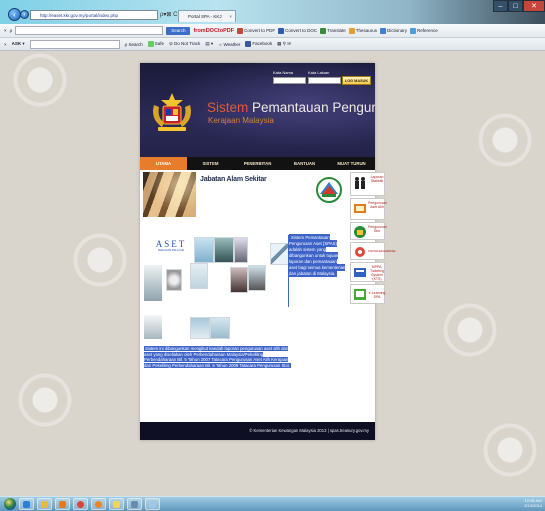 Image resolution: width=545 pixels, height=511 pixels. Describe the element at coordinates (324, 80) in the screenshot. I see `password-input` at that location.